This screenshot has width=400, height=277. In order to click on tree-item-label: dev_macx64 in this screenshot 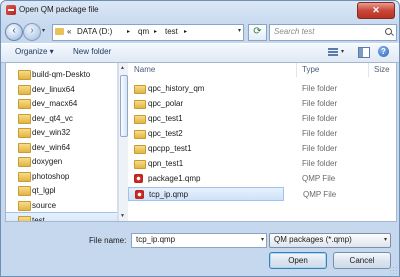, I will do `click(55, 103)`.